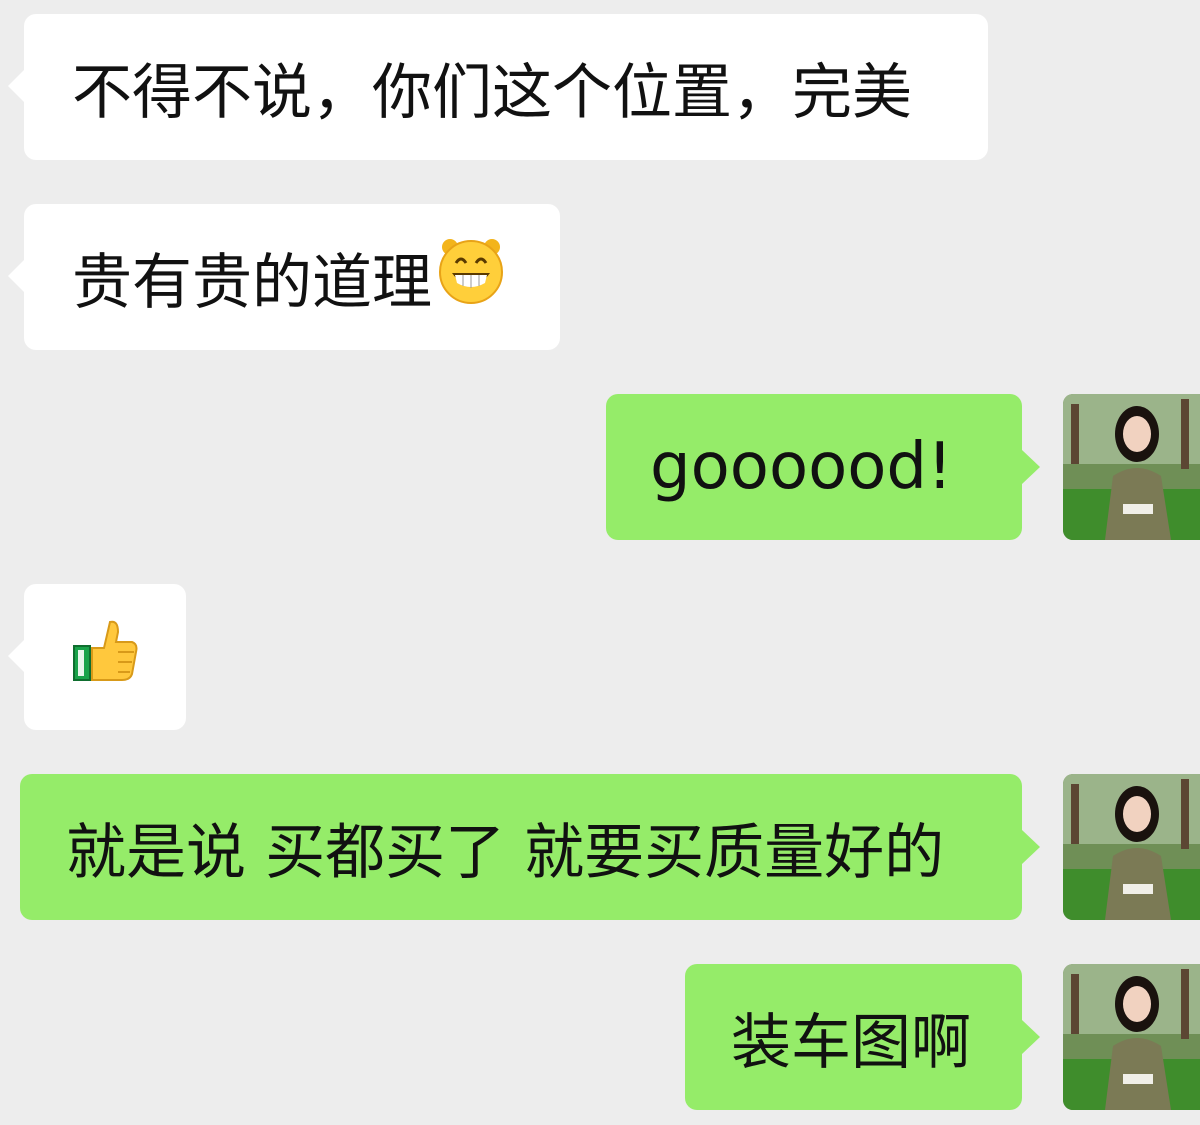 This screenshot has width=1200, height=1125. I want to click on message-text: goooood!, so click(801, 467).